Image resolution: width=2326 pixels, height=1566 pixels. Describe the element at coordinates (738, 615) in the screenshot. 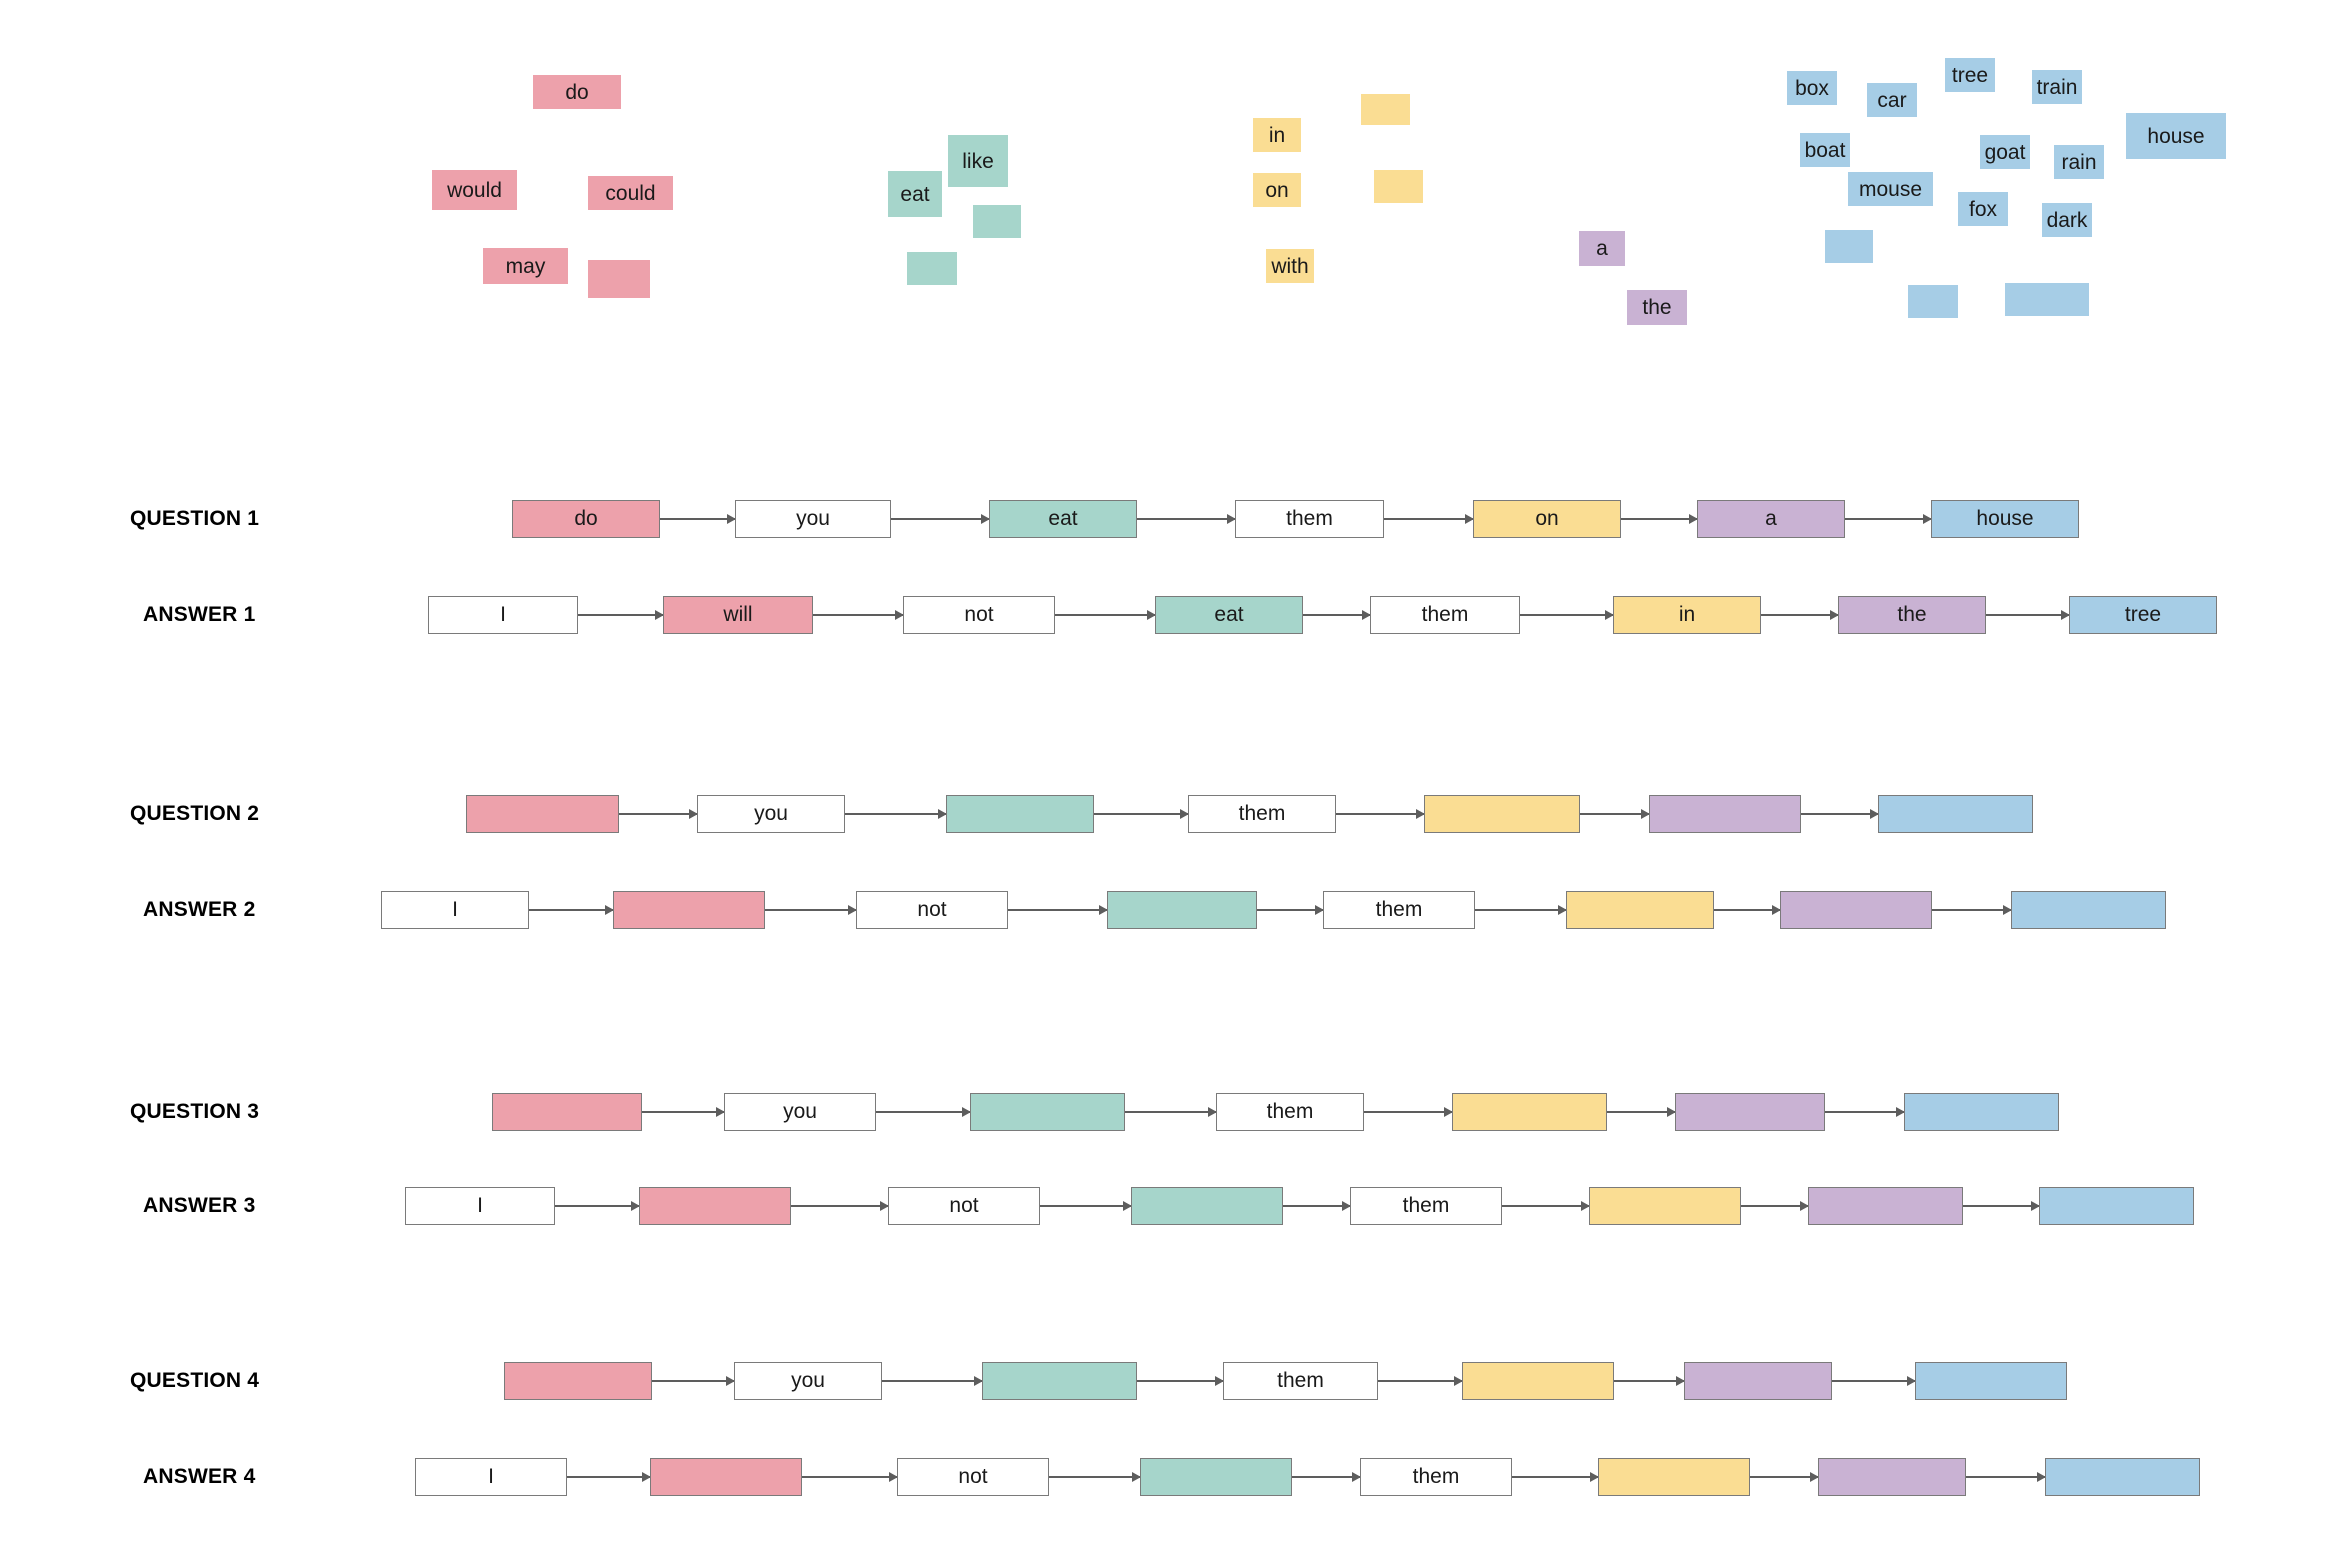

I see `sequence-node-will: will` at that location.